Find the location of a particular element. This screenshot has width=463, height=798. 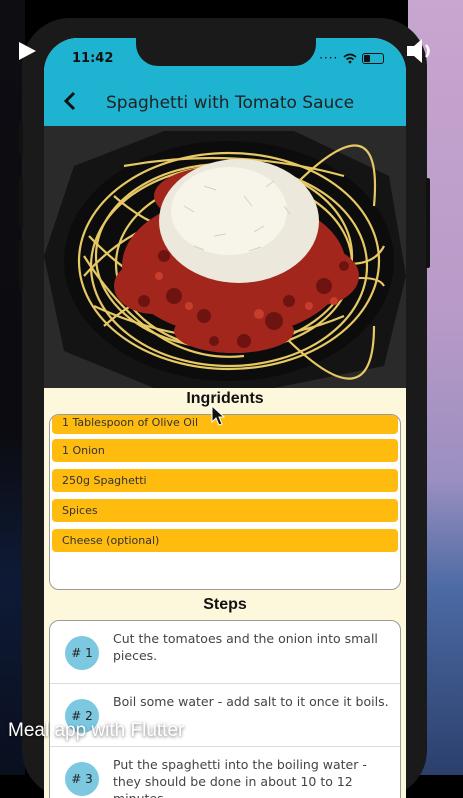

ingredient-item: Spices is located at coordinates (225, 510).